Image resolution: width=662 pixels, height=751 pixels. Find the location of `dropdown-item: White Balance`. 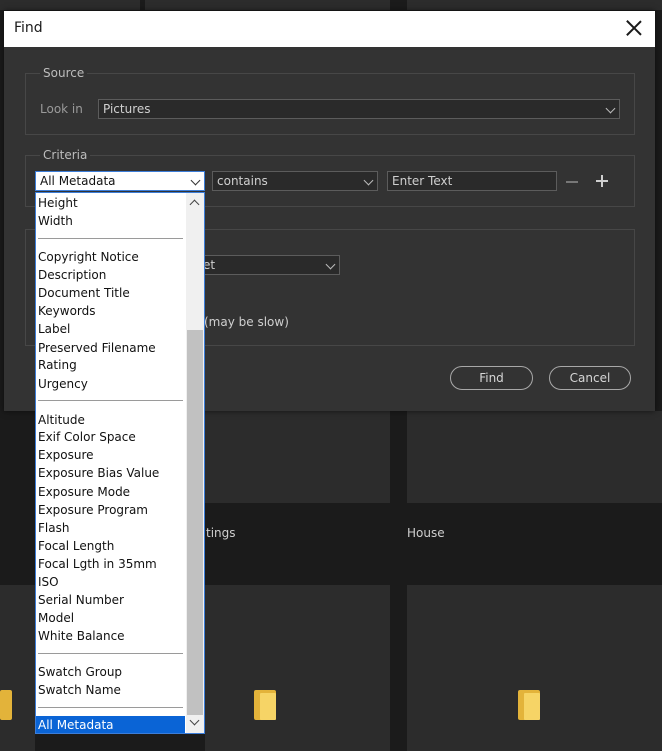

dropdown-item: White Balance is located at coordinates (81, 636).